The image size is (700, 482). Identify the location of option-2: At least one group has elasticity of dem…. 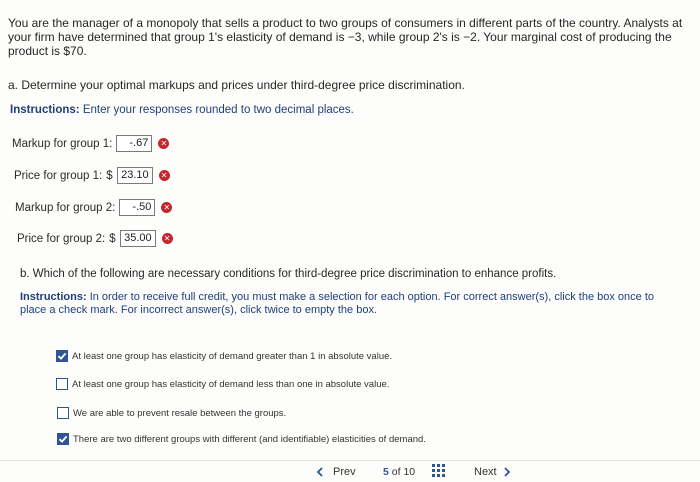
(222, 384).